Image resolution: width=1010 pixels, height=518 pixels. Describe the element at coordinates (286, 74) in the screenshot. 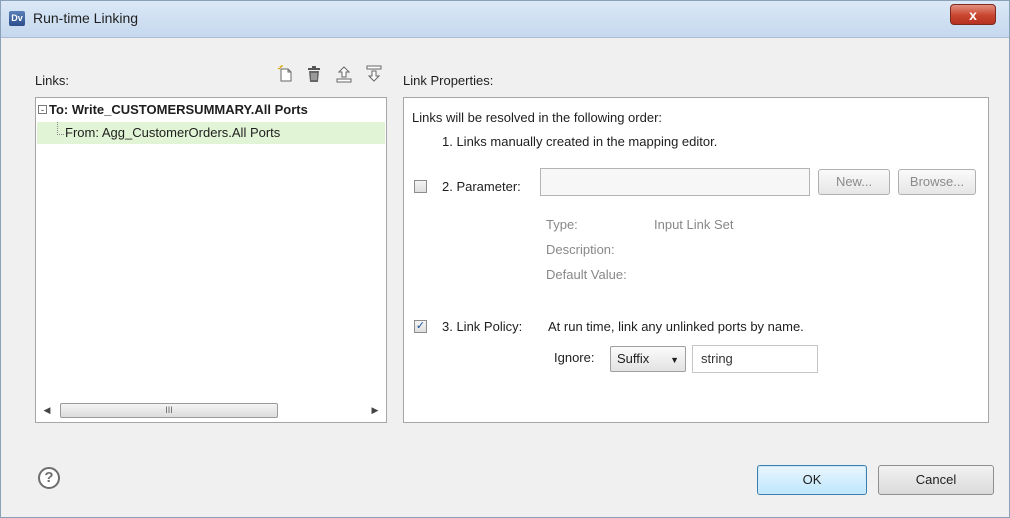

I see `new-link-icon` at that location.